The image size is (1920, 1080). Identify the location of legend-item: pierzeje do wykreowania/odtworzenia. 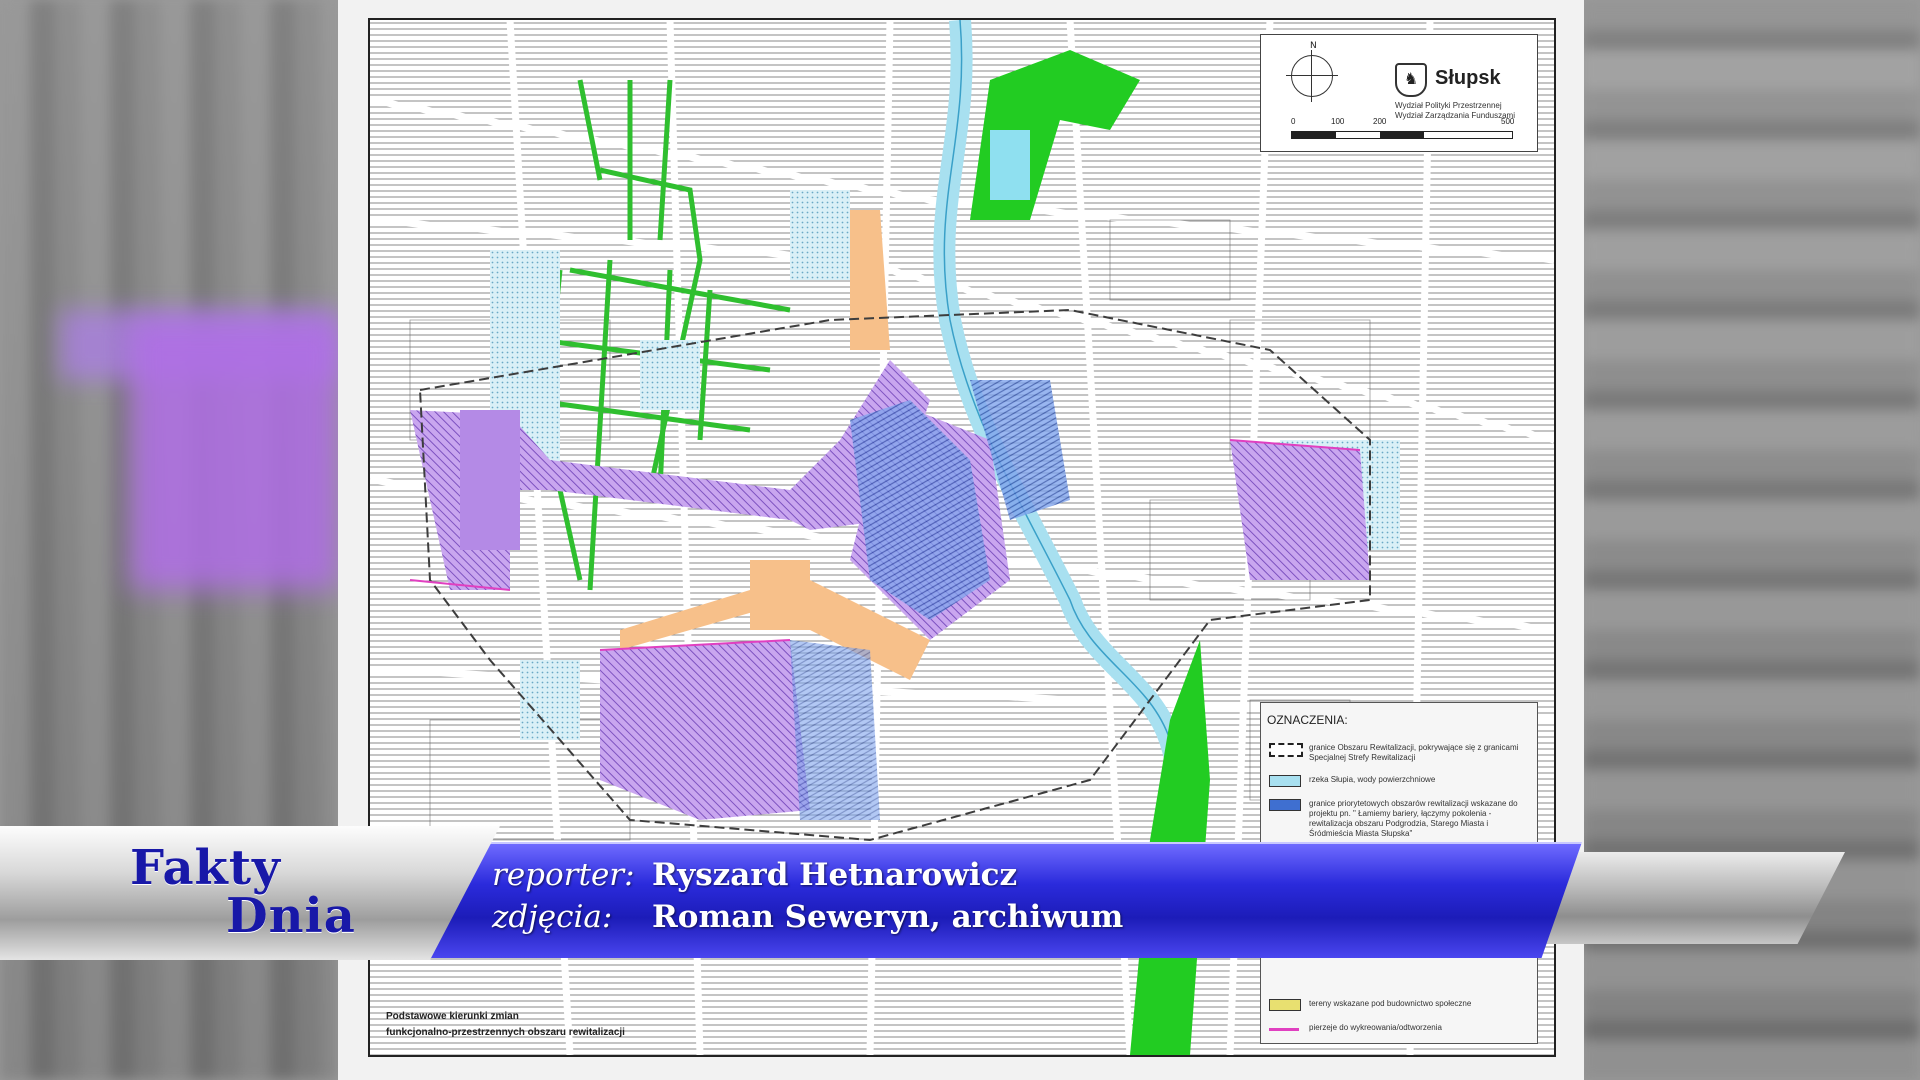
(1400, 1029).